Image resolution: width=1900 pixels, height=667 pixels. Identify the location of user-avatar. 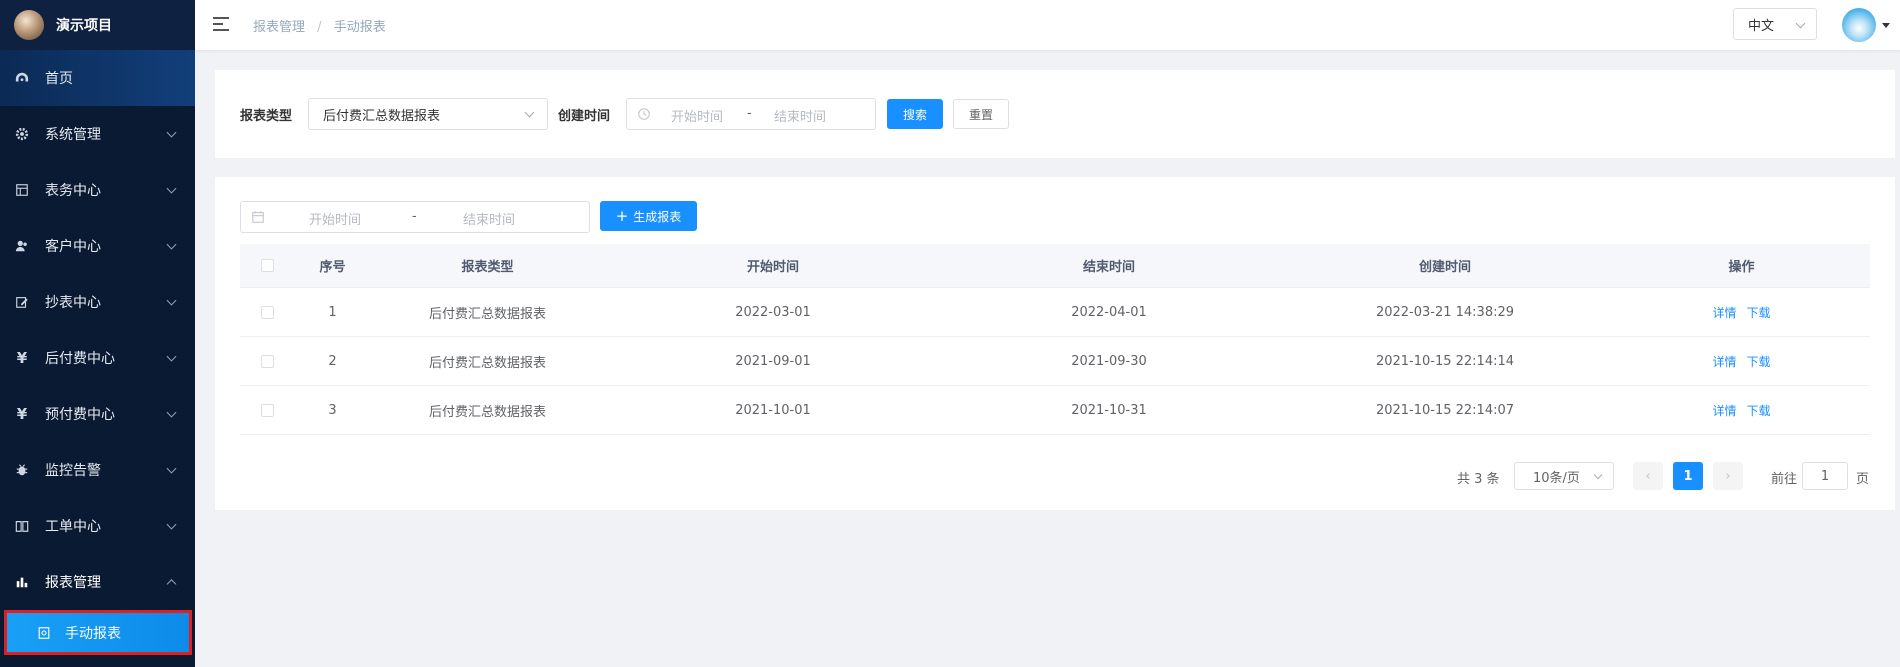
(1859, 25).